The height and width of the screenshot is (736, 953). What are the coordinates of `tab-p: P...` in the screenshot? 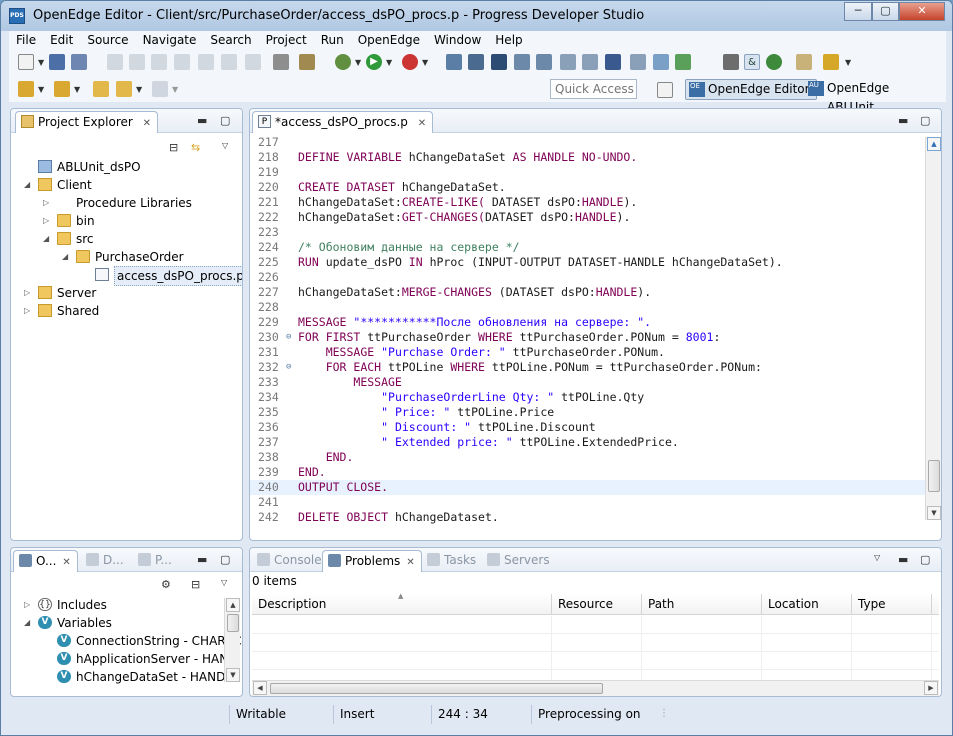 It's located at (155, 561).